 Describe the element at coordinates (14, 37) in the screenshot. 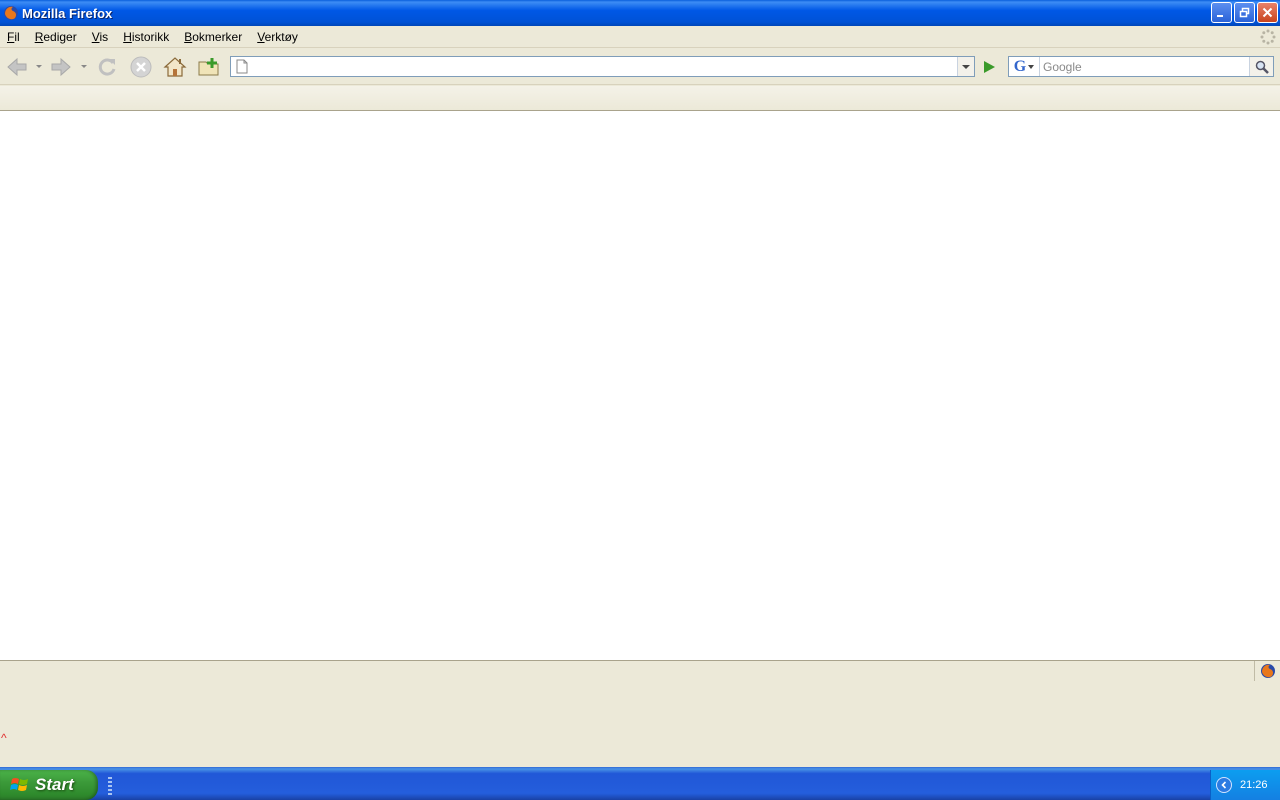

I see `menu-fil: Fil` at that location.